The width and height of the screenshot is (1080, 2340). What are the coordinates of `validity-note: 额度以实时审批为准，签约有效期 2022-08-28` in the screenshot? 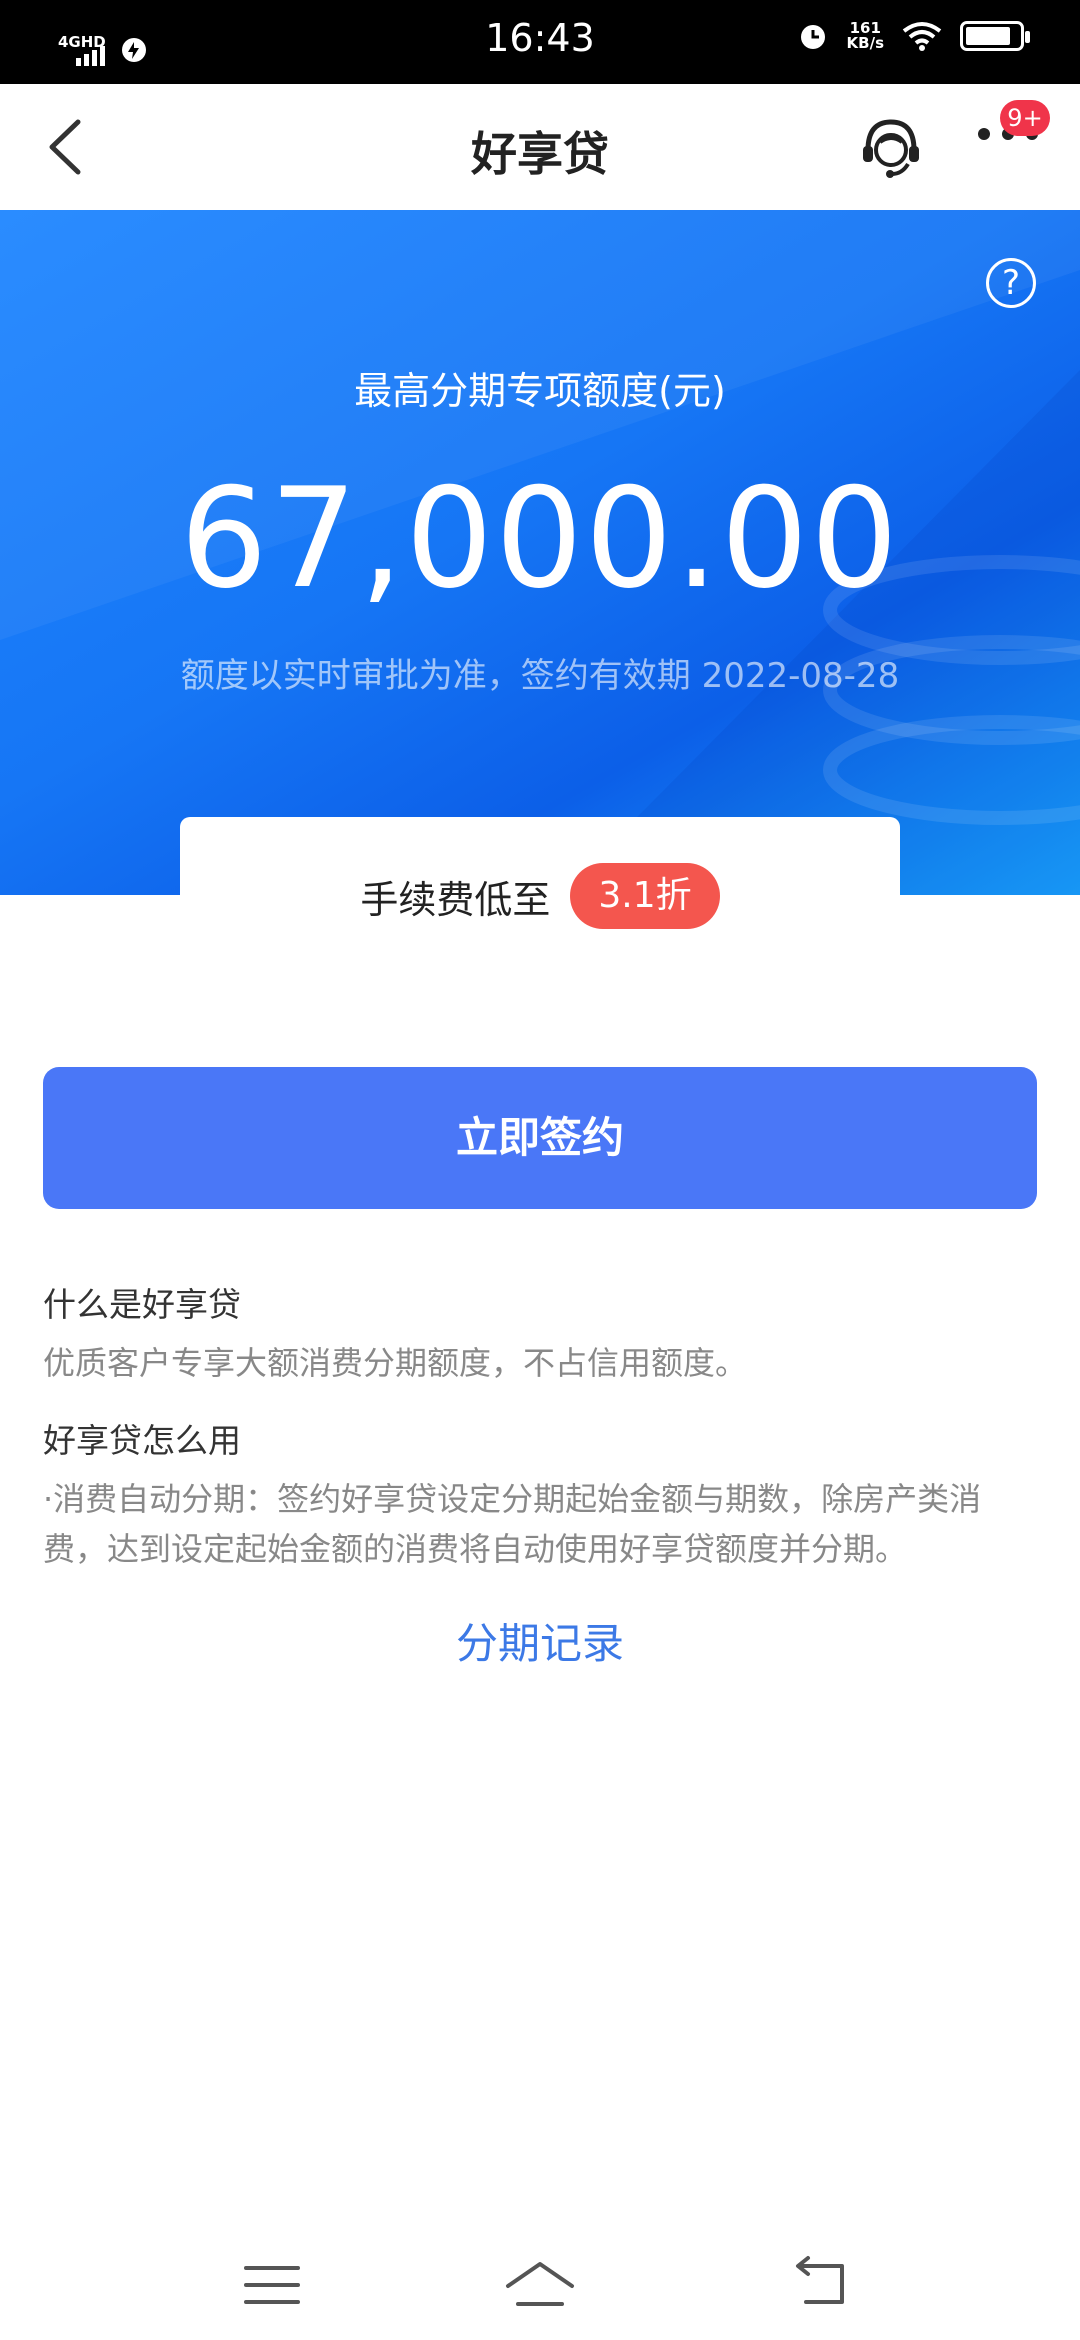 It's located at (540, 676).